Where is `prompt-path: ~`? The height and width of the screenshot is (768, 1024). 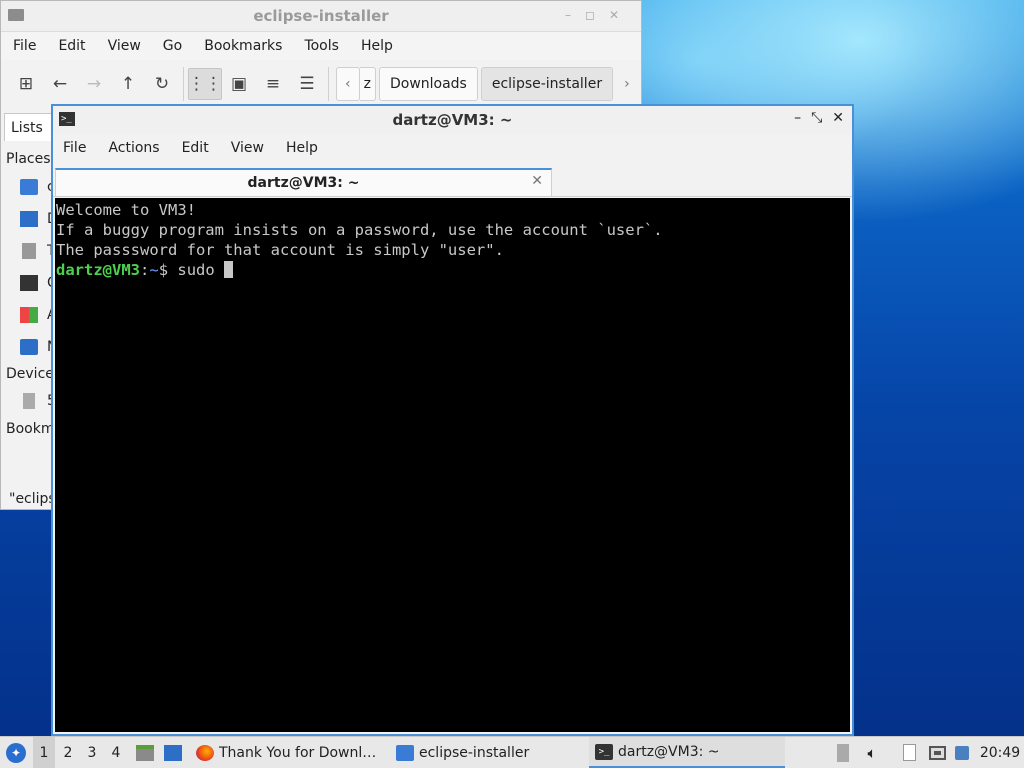 prompt-path: ~ is located at coordinates (154, 270).